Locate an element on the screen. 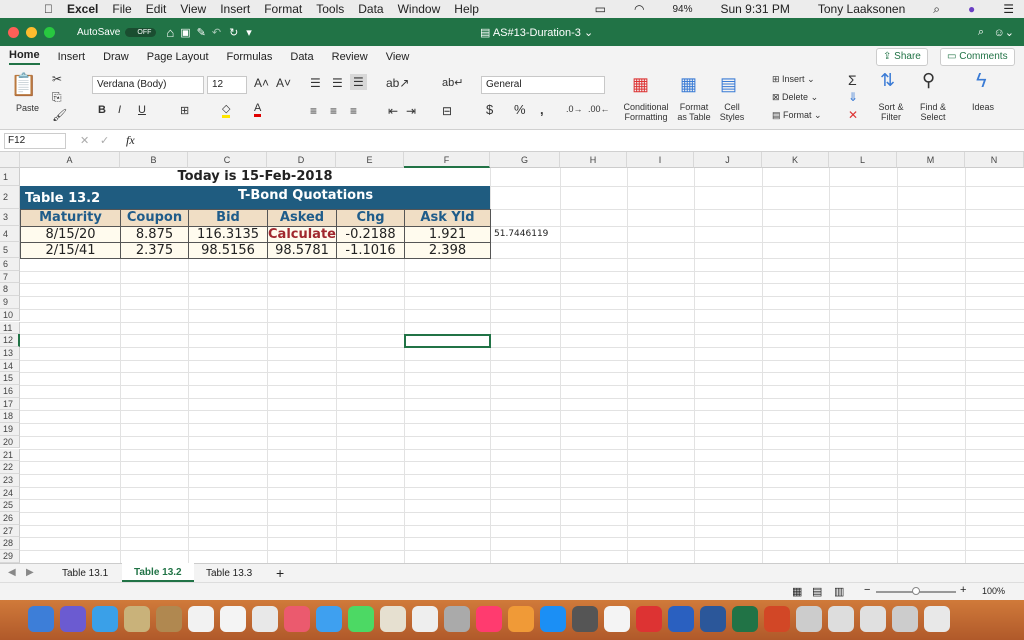 The height and width of the screenshot is (640, 1024). align-middle-icon: ☰ is located at coordinates (337, 83).